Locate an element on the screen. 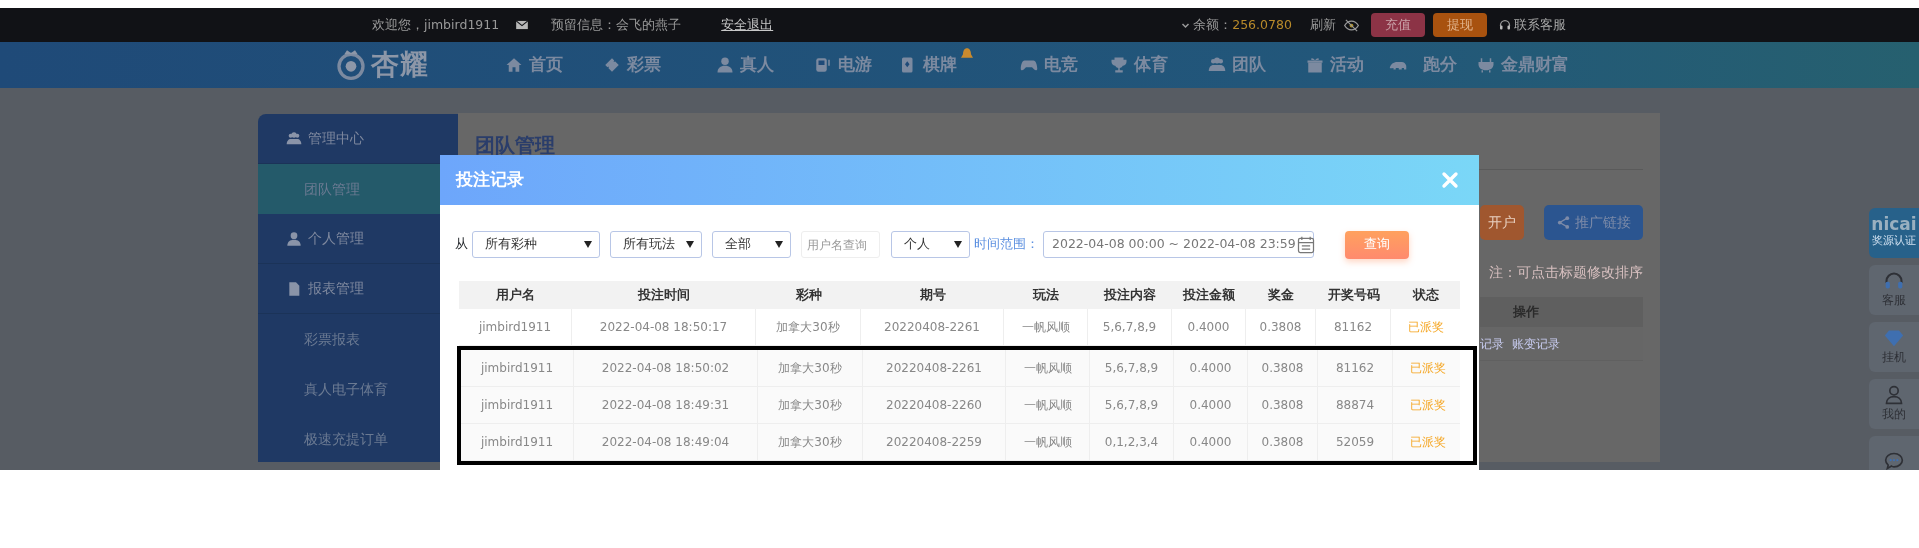  table-cell: 2022-04-08 18:50:17 is located at coordinates (664, 327).